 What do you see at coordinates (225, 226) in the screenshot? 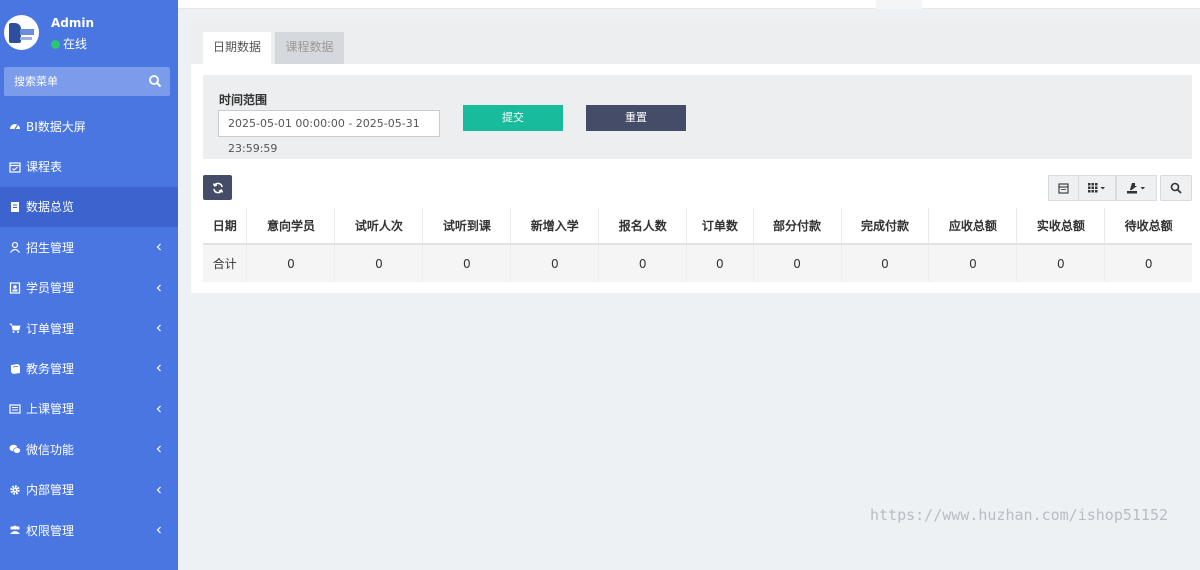
I see `column-header: 日期` at bounding box center [225, 226].